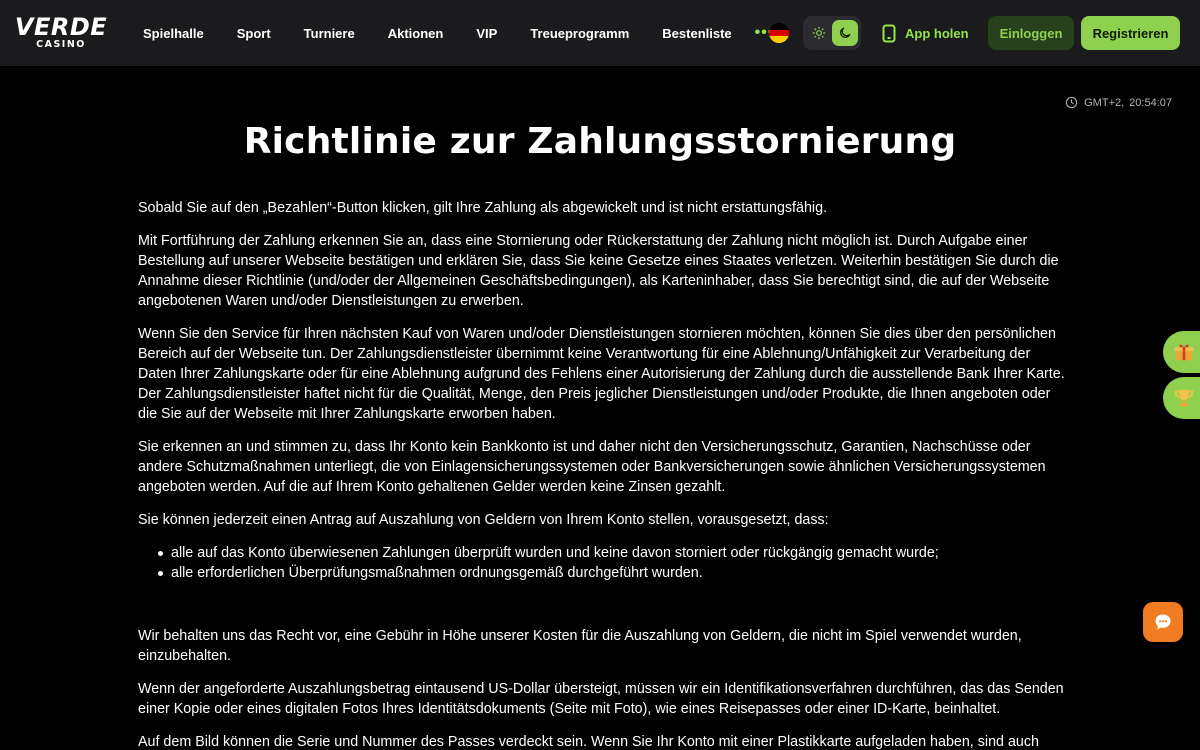  I want to click on nav-item-treueprogramm: Treueprogramm, so click(579, 33).